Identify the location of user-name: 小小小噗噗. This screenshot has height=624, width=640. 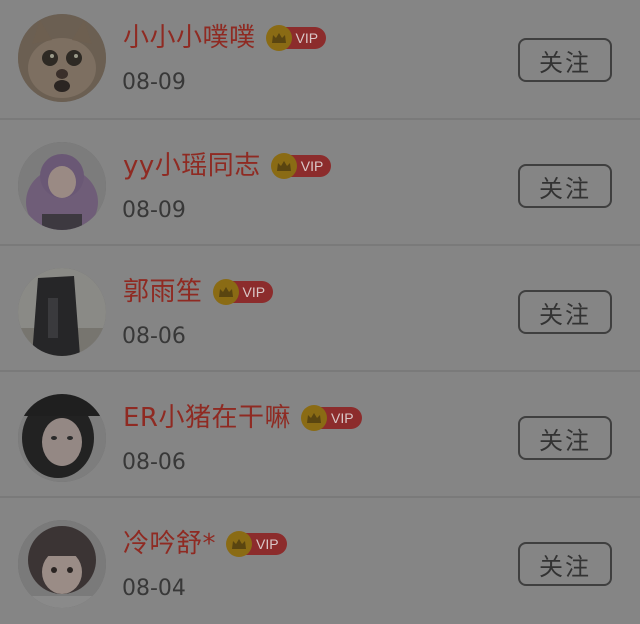
(189, 38).